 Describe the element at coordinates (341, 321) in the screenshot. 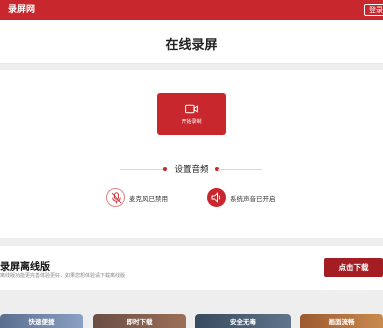

I see `feature-card-smooth: 画面流畅` at that location.